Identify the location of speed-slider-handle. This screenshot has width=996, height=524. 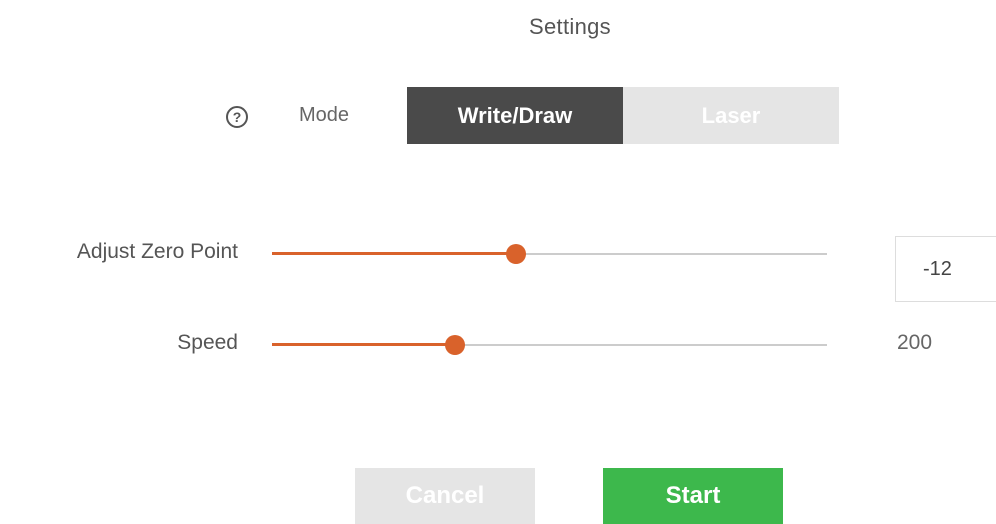
(455, 345).